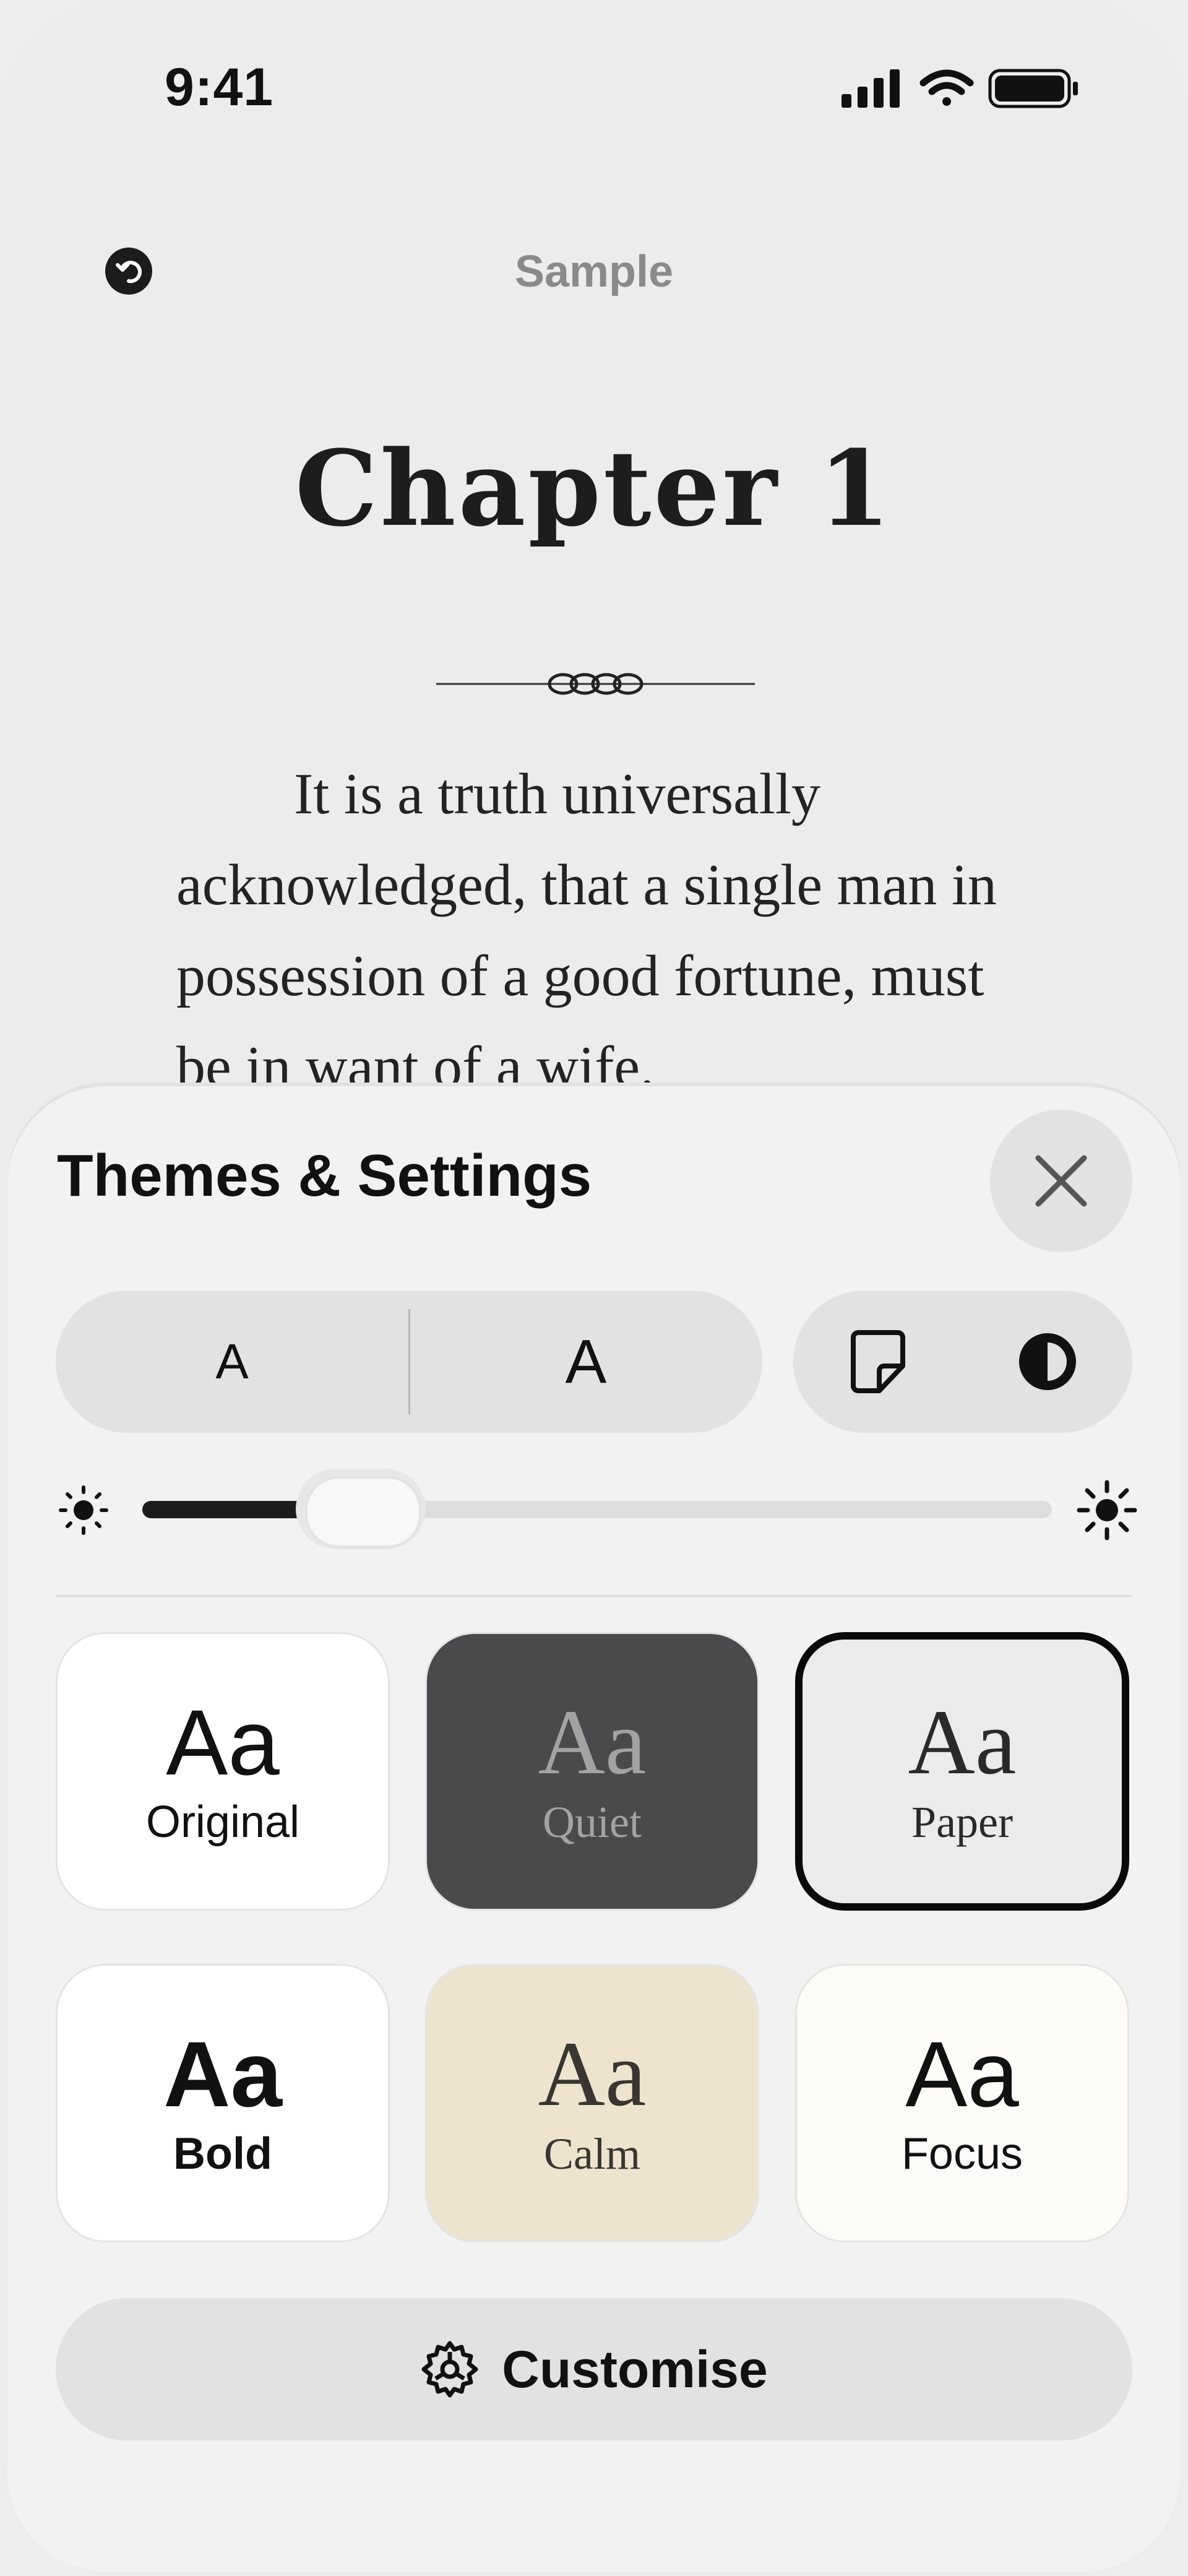 The width and height of the screenshot is (1188, 2576). I want to click on contrast-icon, so click(1047, 1361).